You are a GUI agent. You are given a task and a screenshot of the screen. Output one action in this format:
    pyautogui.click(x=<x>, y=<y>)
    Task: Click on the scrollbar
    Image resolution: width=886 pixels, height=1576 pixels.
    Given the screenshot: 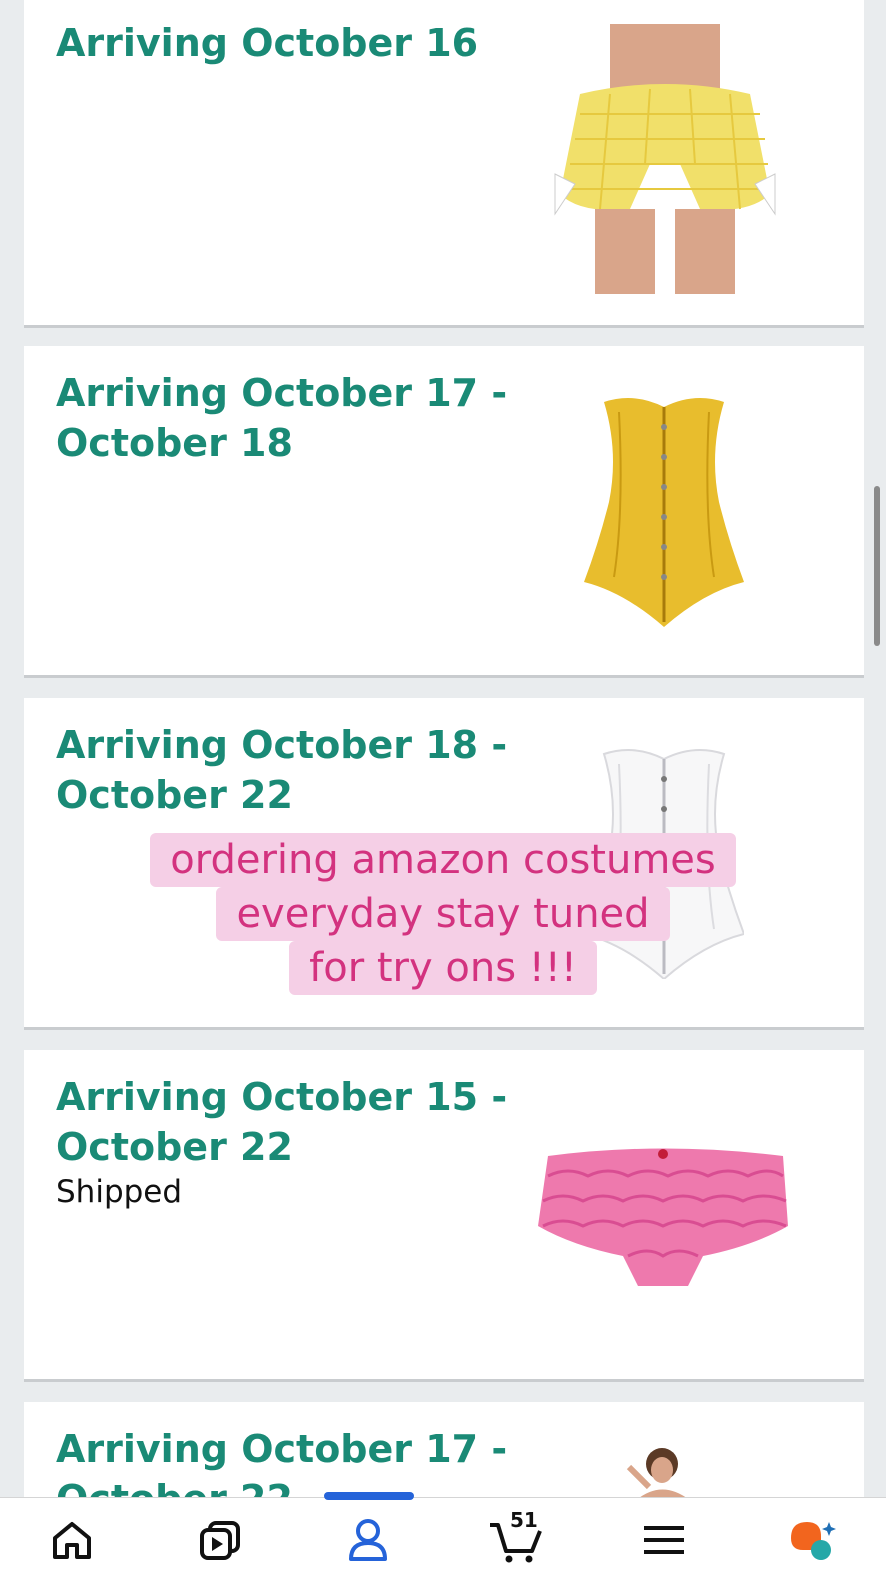 What is the action you would take?
    pyautogui.click(x=877, y=566)
    